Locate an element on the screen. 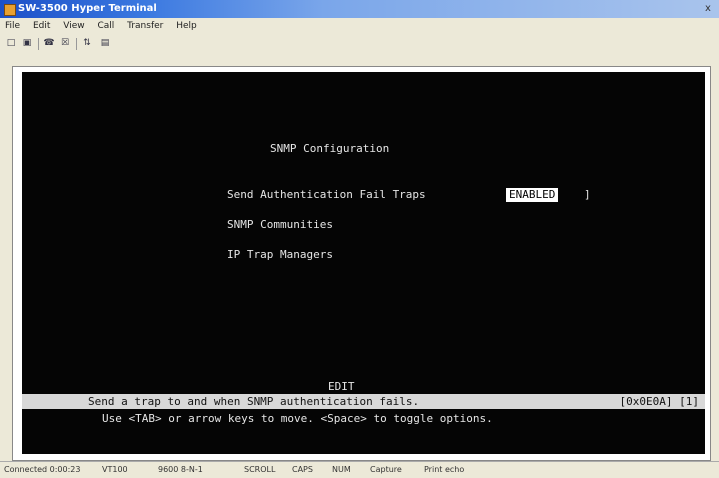  app-icon is located at coordinates (10, 10).